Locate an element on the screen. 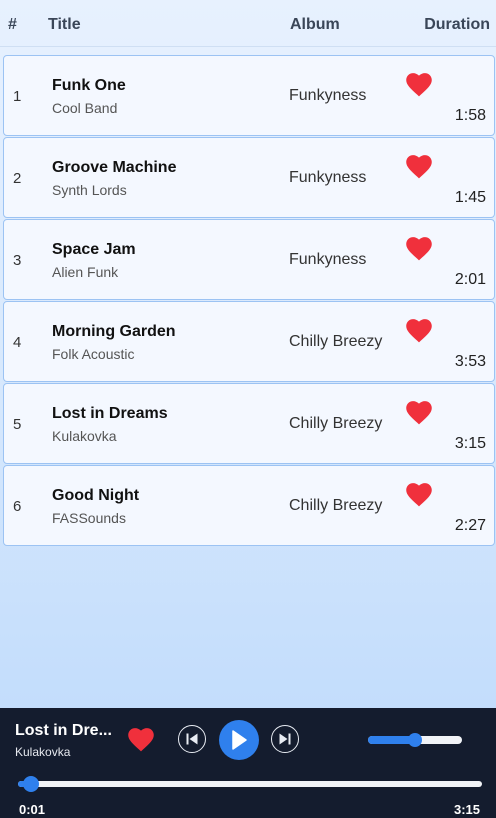 Image resolution: width=496 pixels, height=818 pixels. track-row: 1 Funk One Cool Band Funkyness 1:58 is located at coordinates (249, 95).